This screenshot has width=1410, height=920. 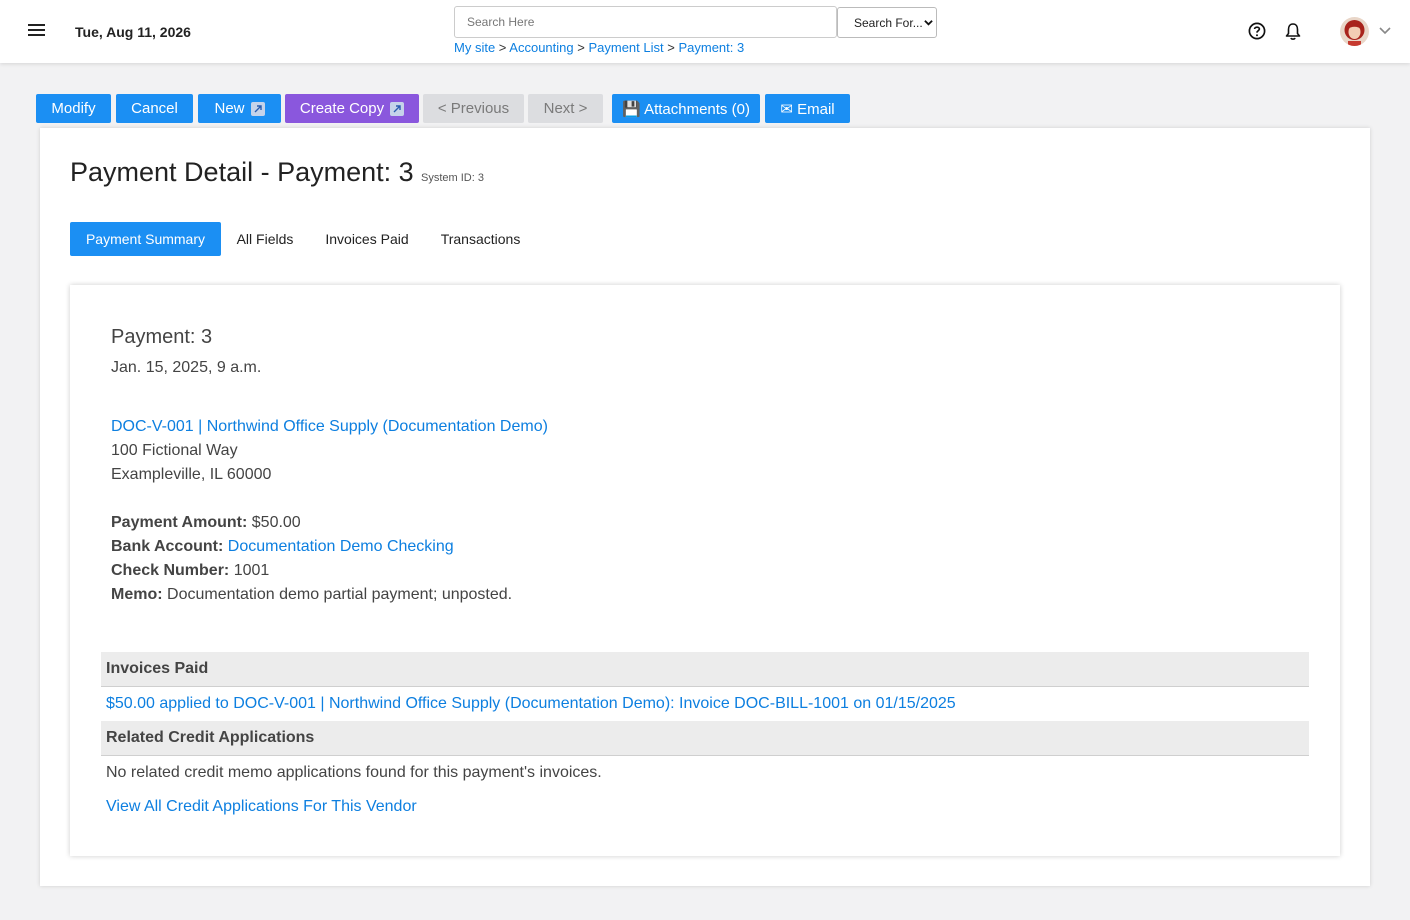 I want to click on cancel-label: Cancel, so click(x=154, y=108).